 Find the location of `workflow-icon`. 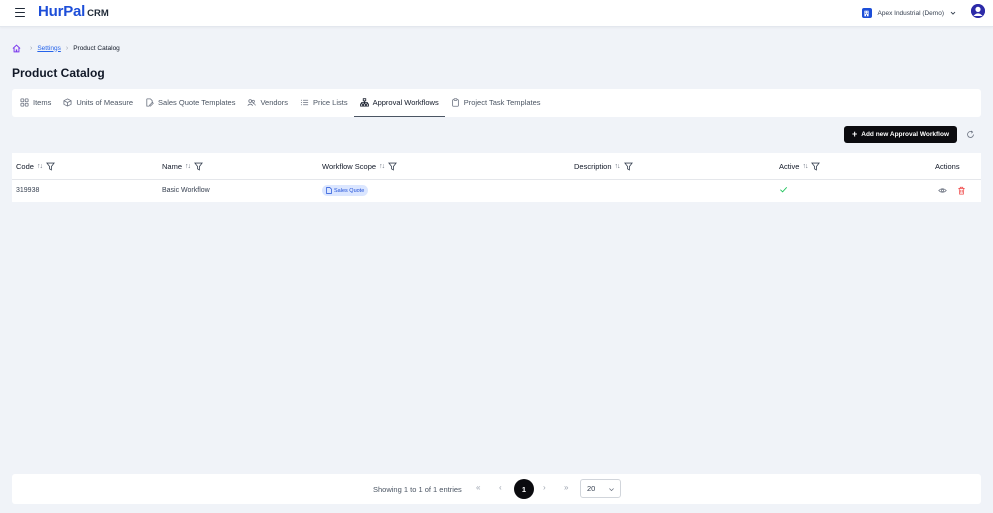

workflow-icon is located at coordinates (364, 102).